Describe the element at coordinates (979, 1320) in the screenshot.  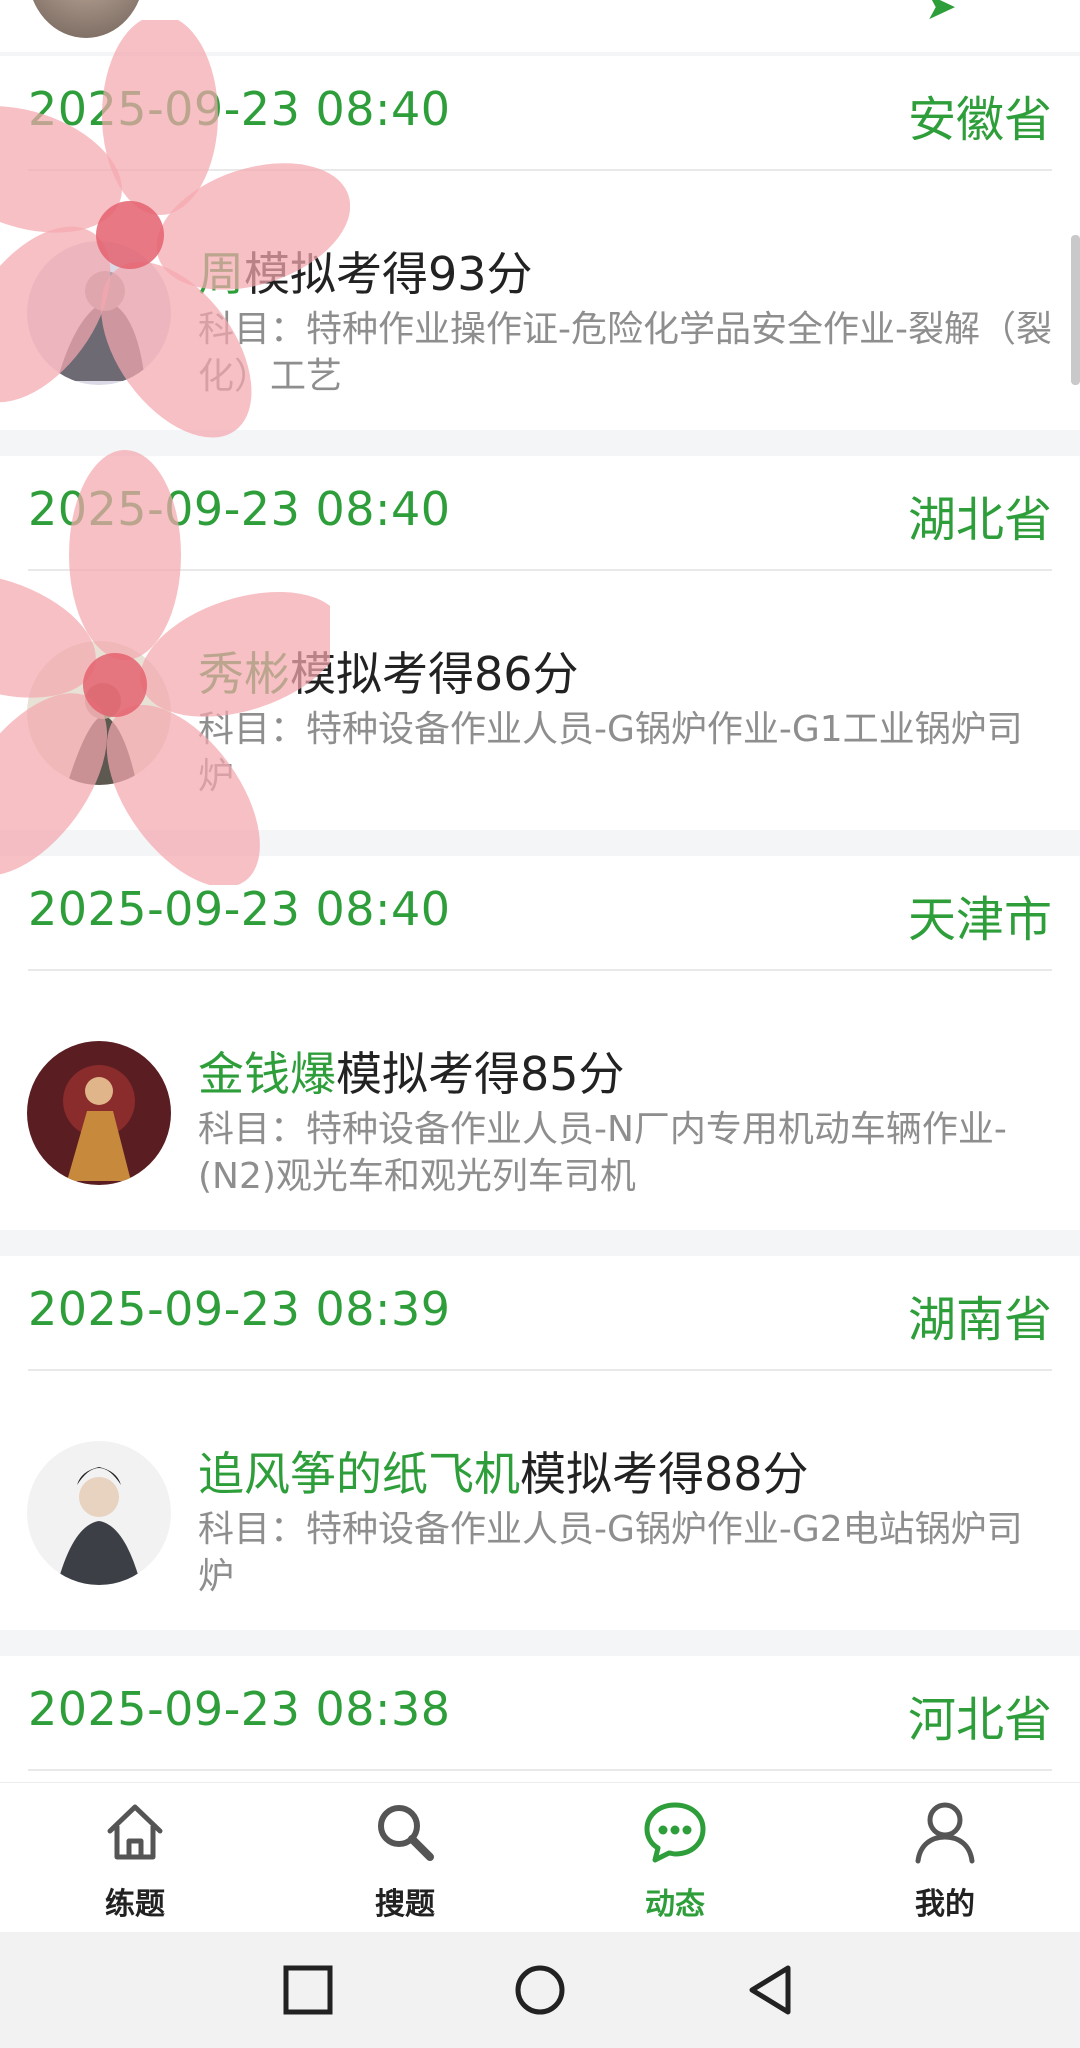
I see `province-label: 湖南省` at that location.